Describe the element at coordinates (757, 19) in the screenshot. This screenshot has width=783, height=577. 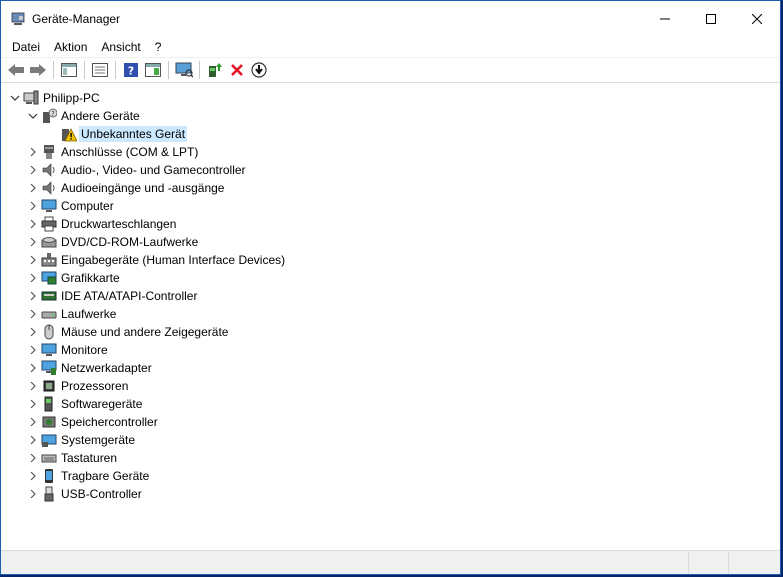
I see `close-button` at that location.